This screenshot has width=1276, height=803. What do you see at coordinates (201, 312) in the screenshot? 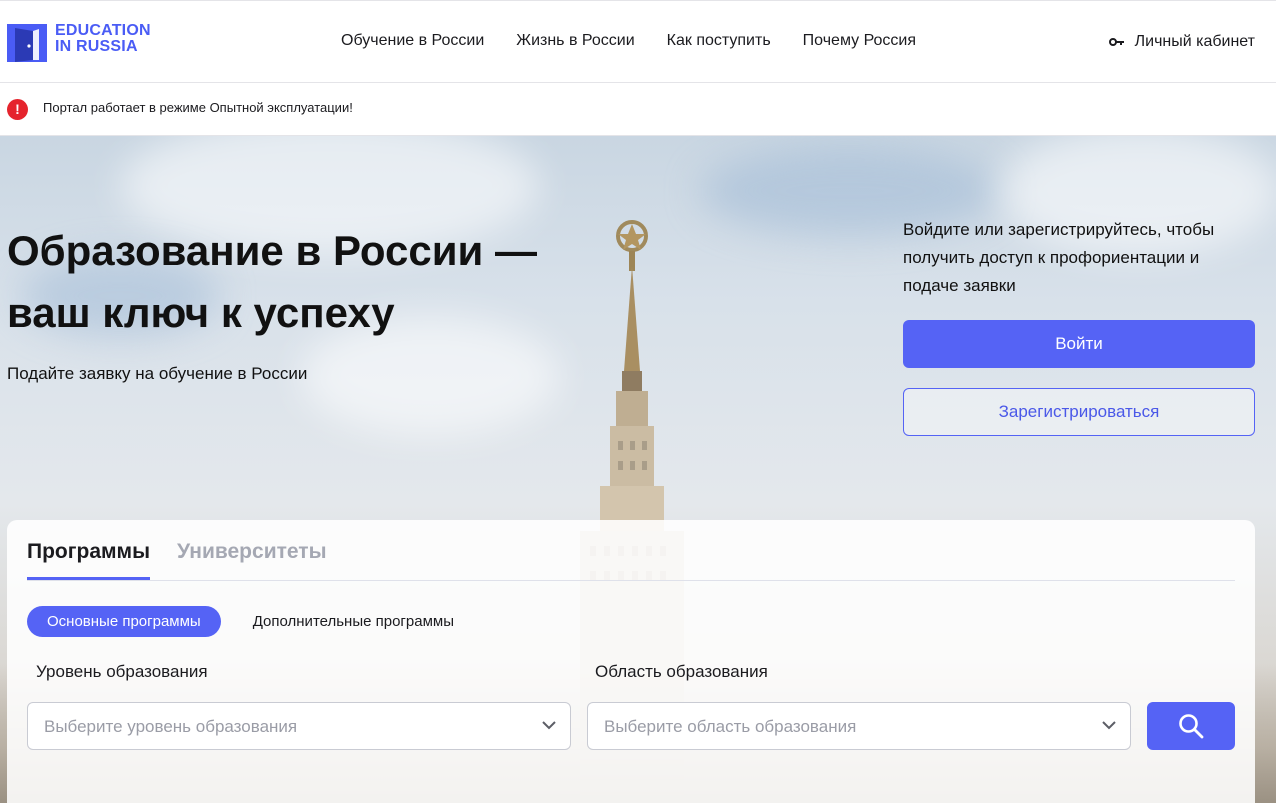
I see `hero-title-line-2: ваш ключ к успеху` at bounding box center [201, 312].